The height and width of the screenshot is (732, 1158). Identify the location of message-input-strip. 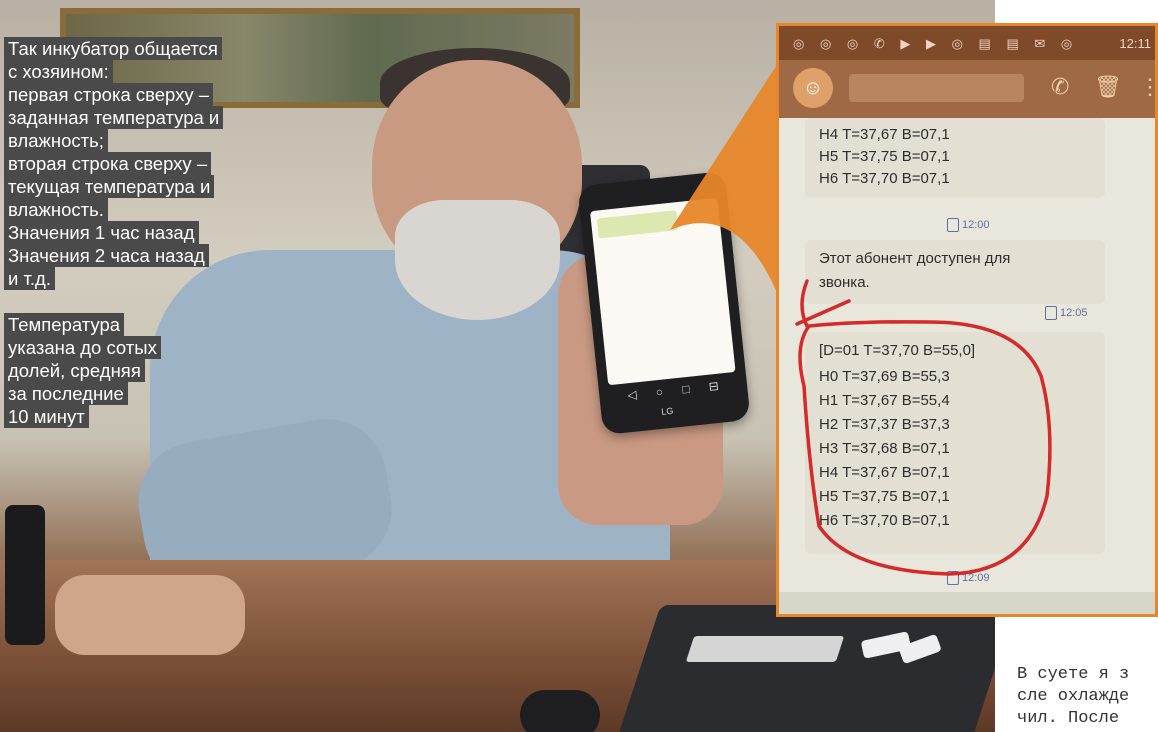
(967, 603).